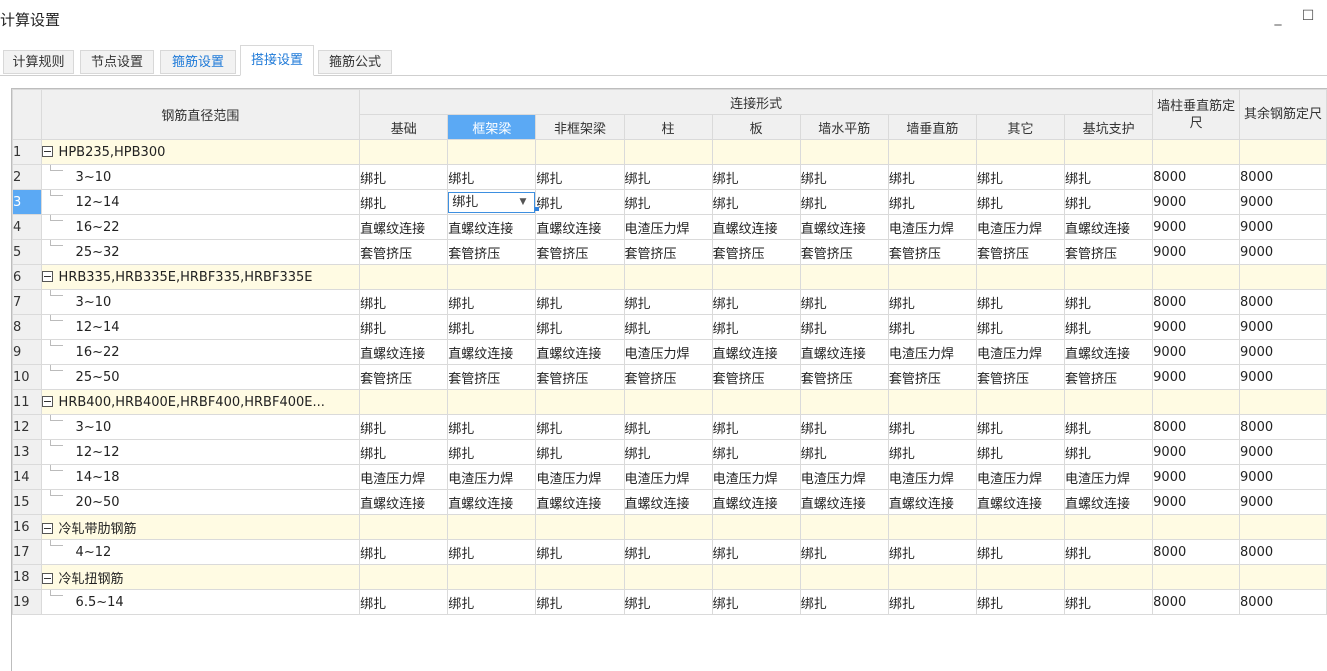 The image size is (1327, 671). Describe the element at coordinates (492, 202) in the screenshot. I see `connection-cell-editing: 绑扎 ▼` at that location.